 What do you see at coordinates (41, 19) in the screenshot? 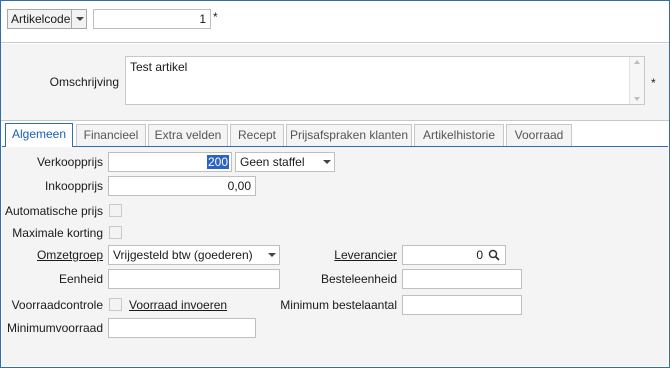
I see `key-type-label: Artikelcode` at bounding box center [41, 19].